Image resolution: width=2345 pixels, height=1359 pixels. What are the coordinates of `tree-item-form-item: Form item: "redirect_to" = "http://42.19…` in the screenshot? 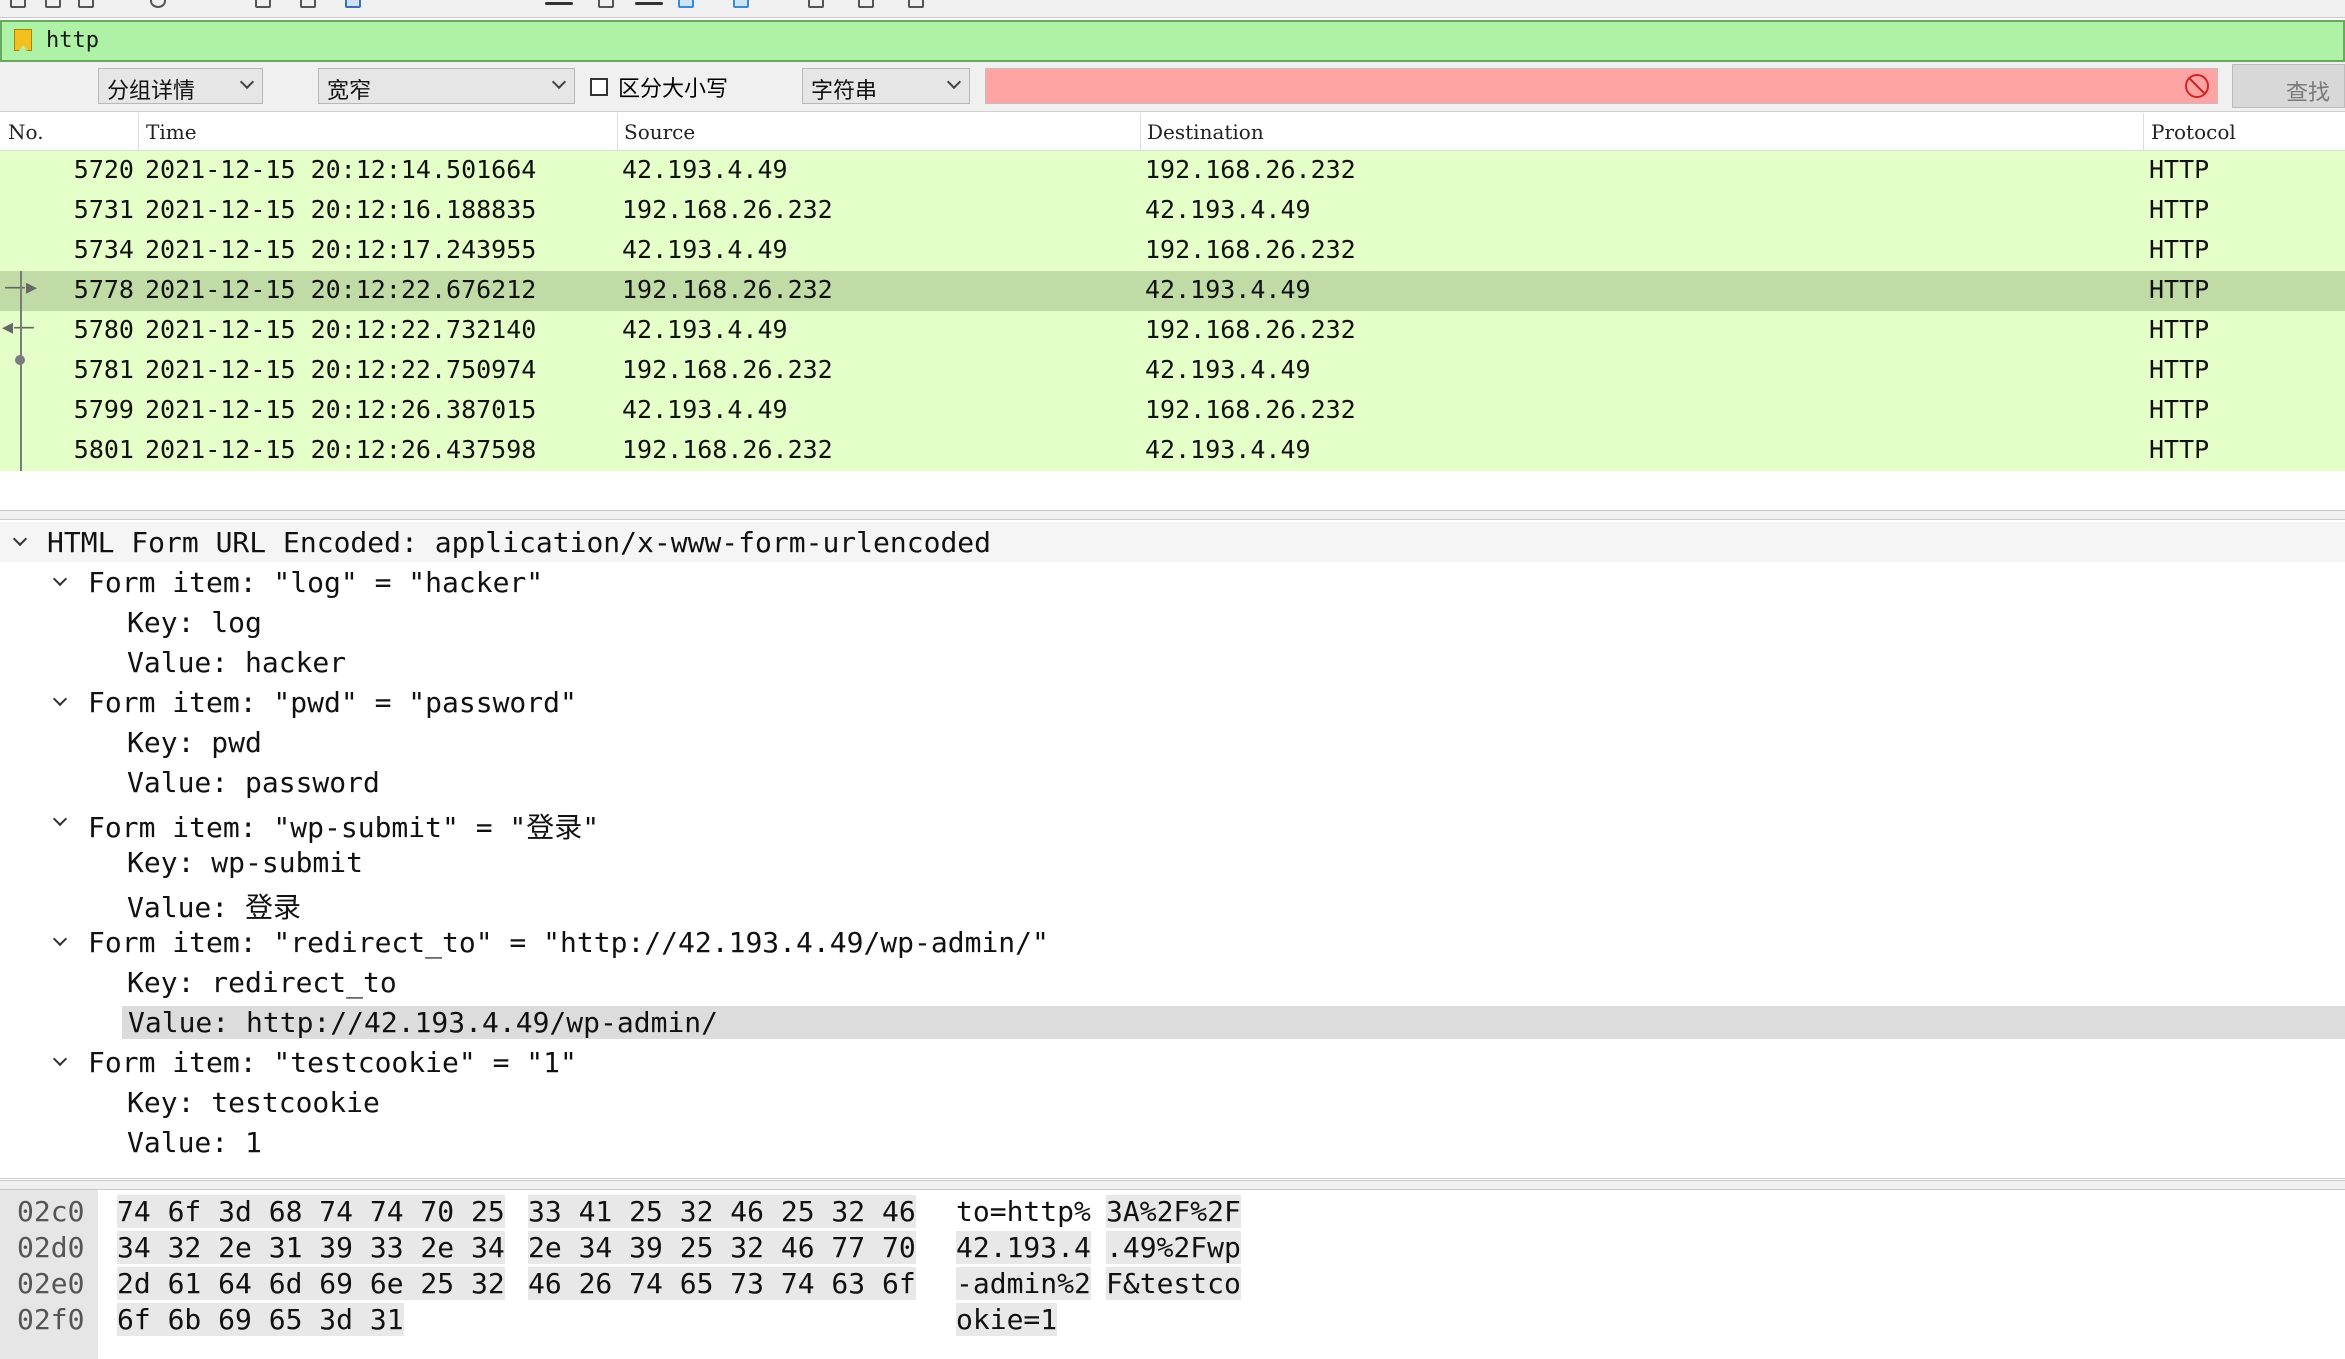 It's located at (1172, 942).